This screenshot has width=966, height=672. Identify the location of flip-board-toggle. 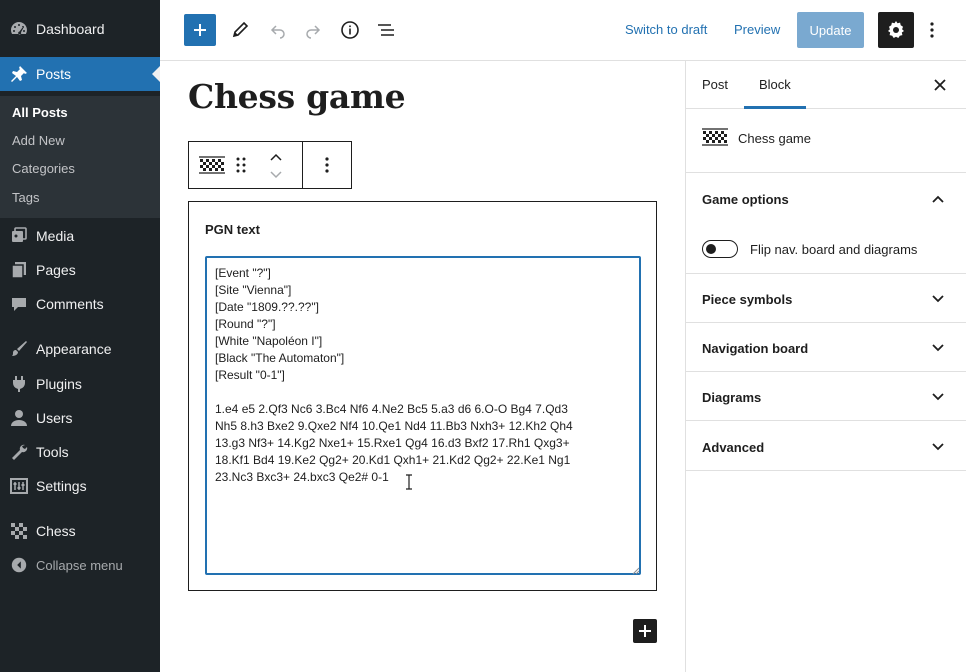
(720, 249).